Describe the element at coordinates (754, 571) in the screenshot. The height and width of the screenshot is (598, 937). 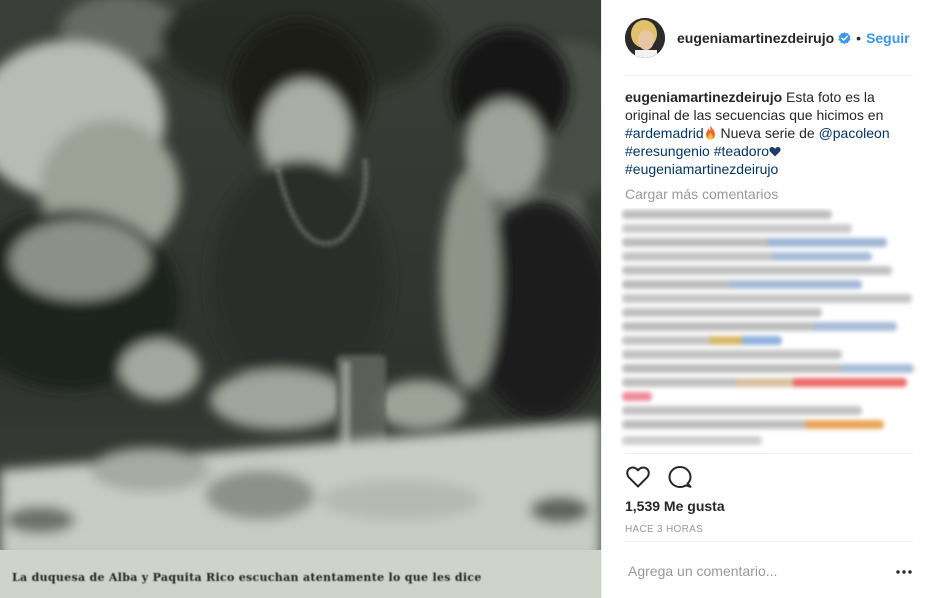
I see `add-comment-input` at that location.